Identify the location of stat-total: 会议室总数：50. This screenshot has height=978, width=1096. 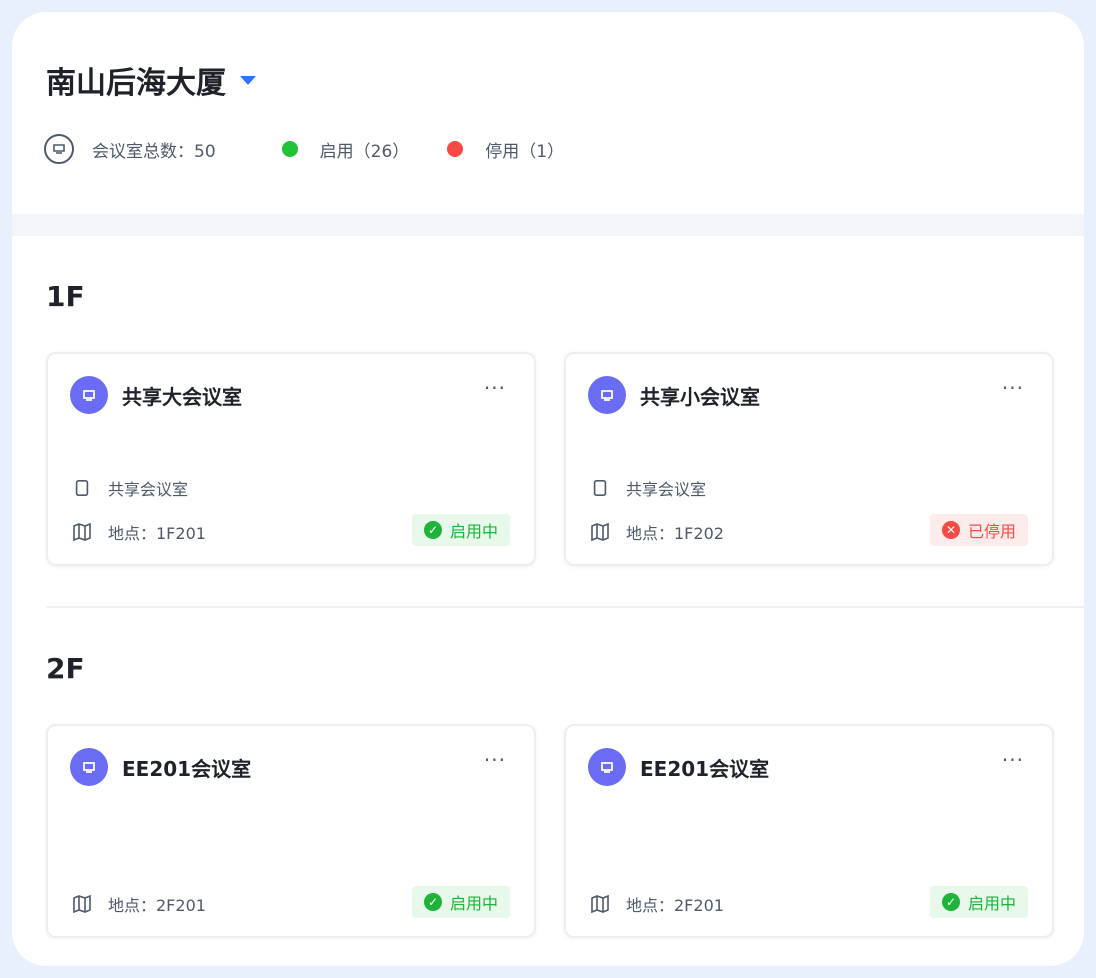
(130, 149).